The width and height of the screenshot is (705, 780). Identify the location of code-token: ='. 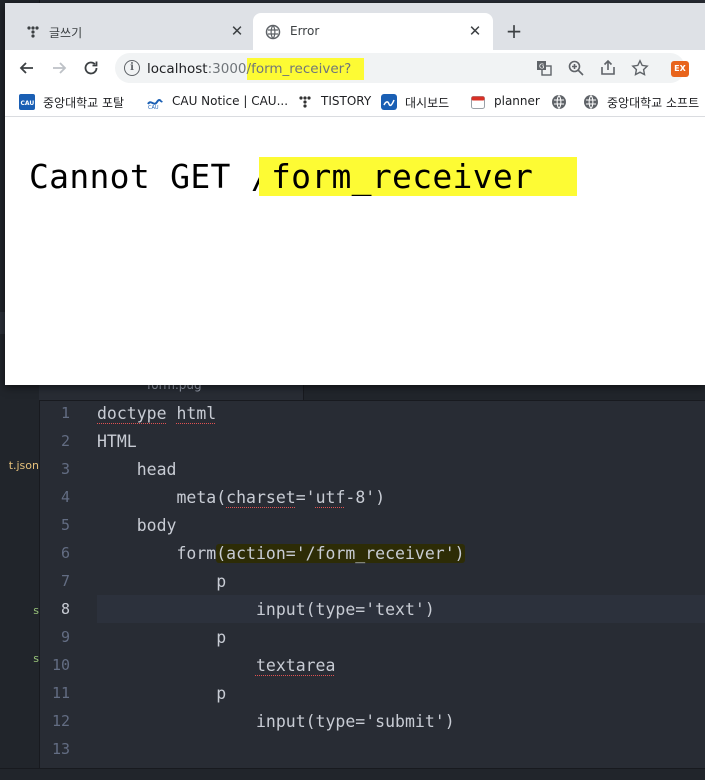
(305, 497).